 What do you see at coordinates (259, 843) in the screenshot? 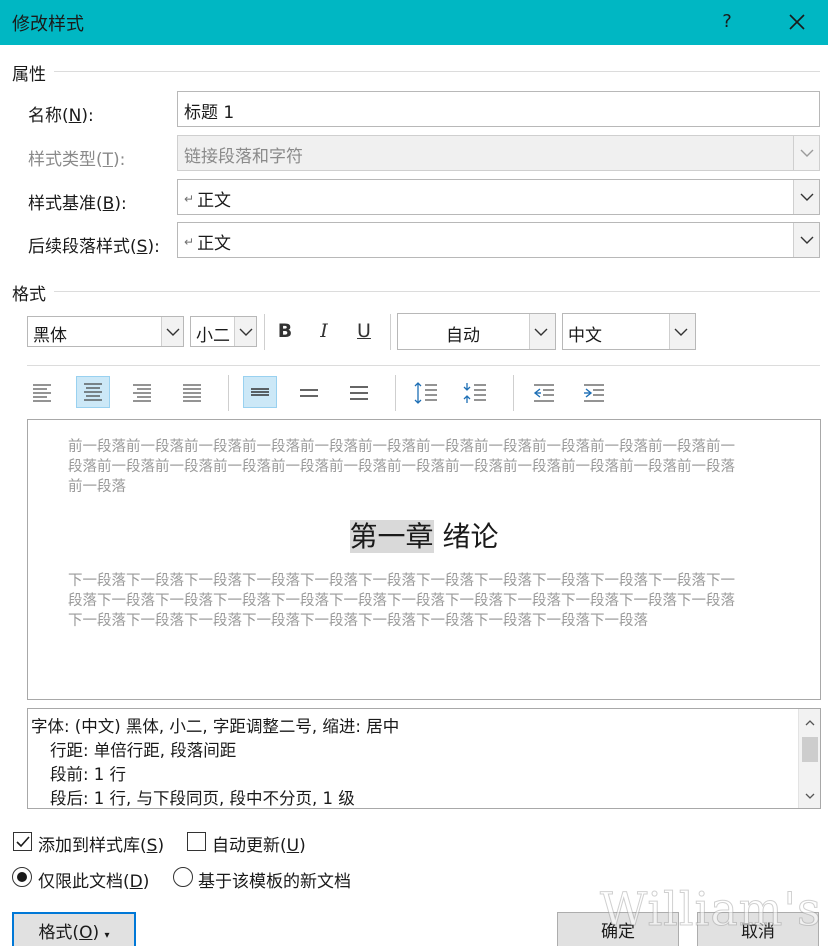
I see `auto-update-label: 自动更新(U)` at bounding box center [259, 843].